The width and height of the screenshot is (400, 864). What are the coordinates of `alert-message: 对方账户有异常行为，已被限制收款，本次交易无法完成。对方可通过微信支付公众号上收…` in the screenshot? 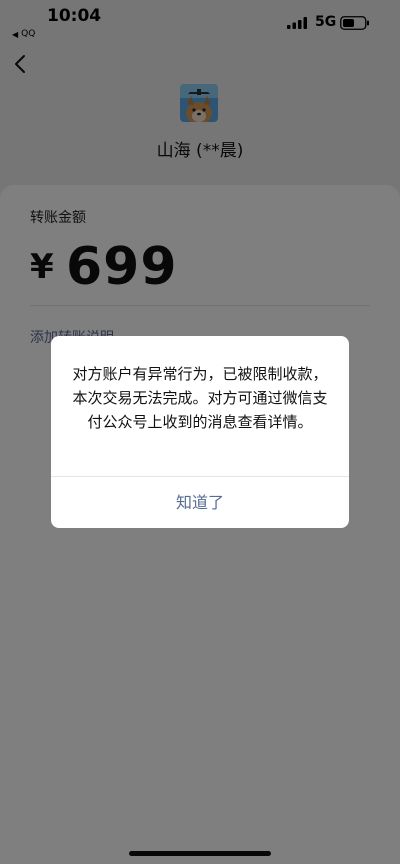 It's located at (200, 398).